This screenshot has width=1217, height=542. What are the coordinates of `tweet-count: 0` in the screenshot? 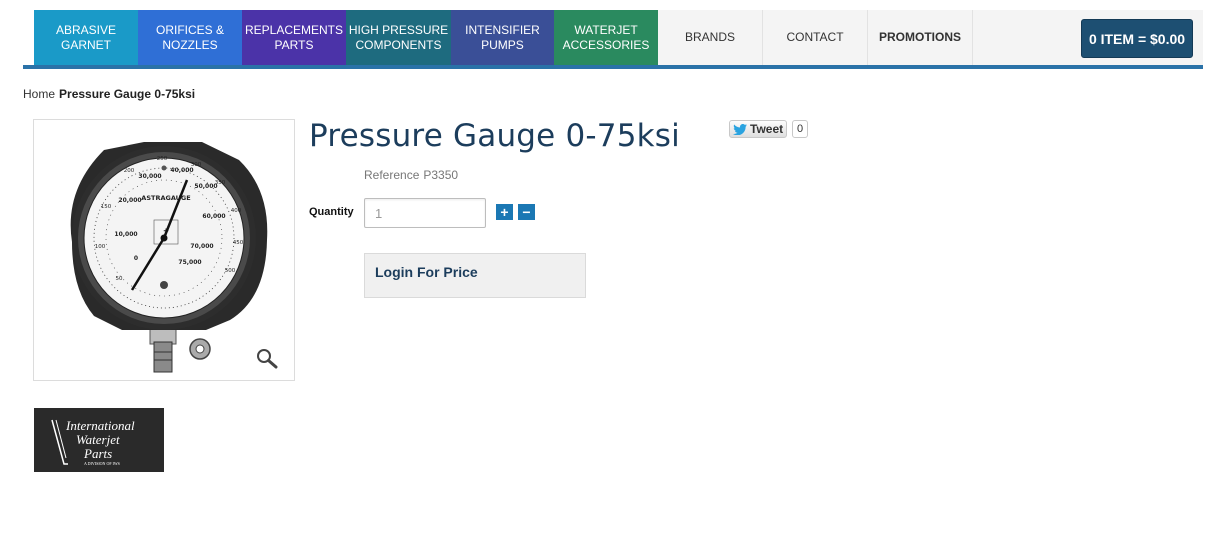 It's located at (800, 129).